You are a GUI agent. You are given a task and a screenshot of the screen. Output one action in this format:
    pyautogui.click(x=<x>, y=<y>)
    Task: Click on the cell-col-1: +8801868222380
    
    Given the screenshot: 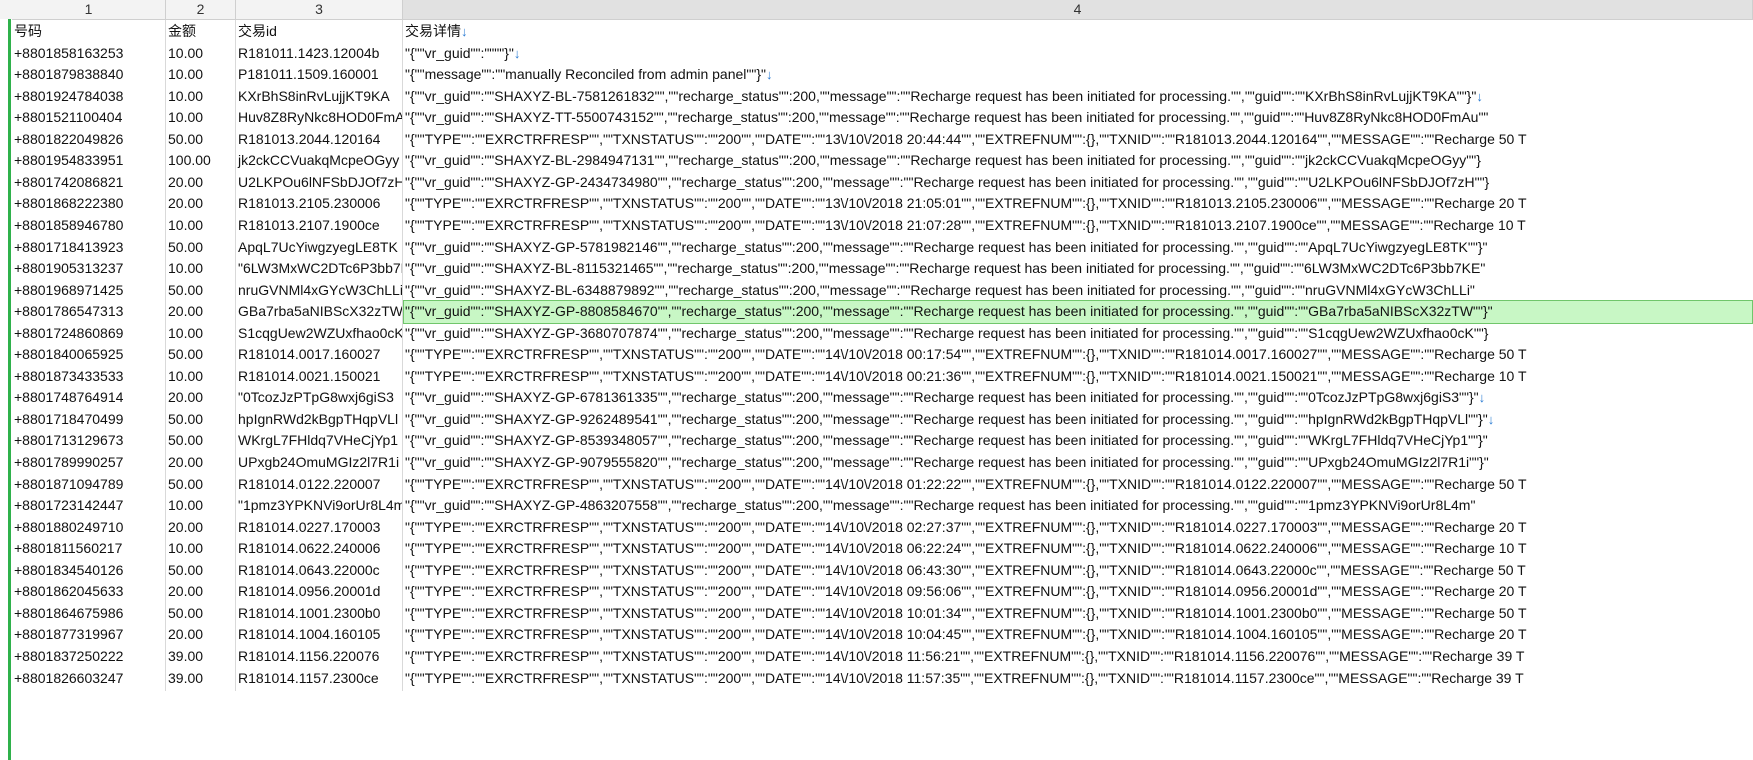 What is the action you would take?
    pyautogui.click(x=89, y=204)
    